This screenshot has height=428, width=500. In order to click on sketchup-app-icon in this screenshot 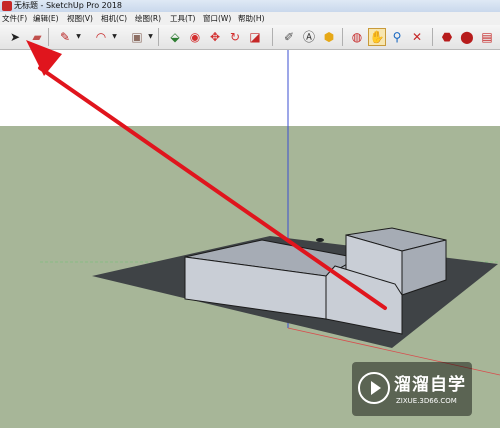, I will do `click(7, 6)`.